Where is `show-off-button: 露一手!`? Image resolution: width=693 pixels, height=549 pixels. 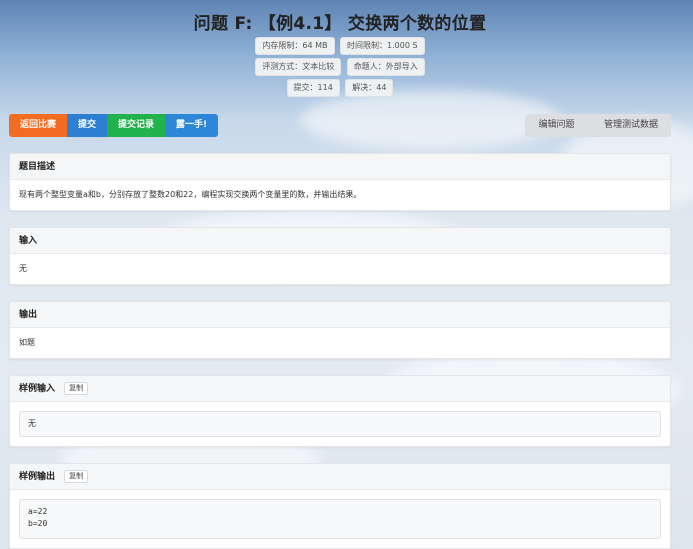
show-off-button: 露一手! is located at coordinates (192, 125).